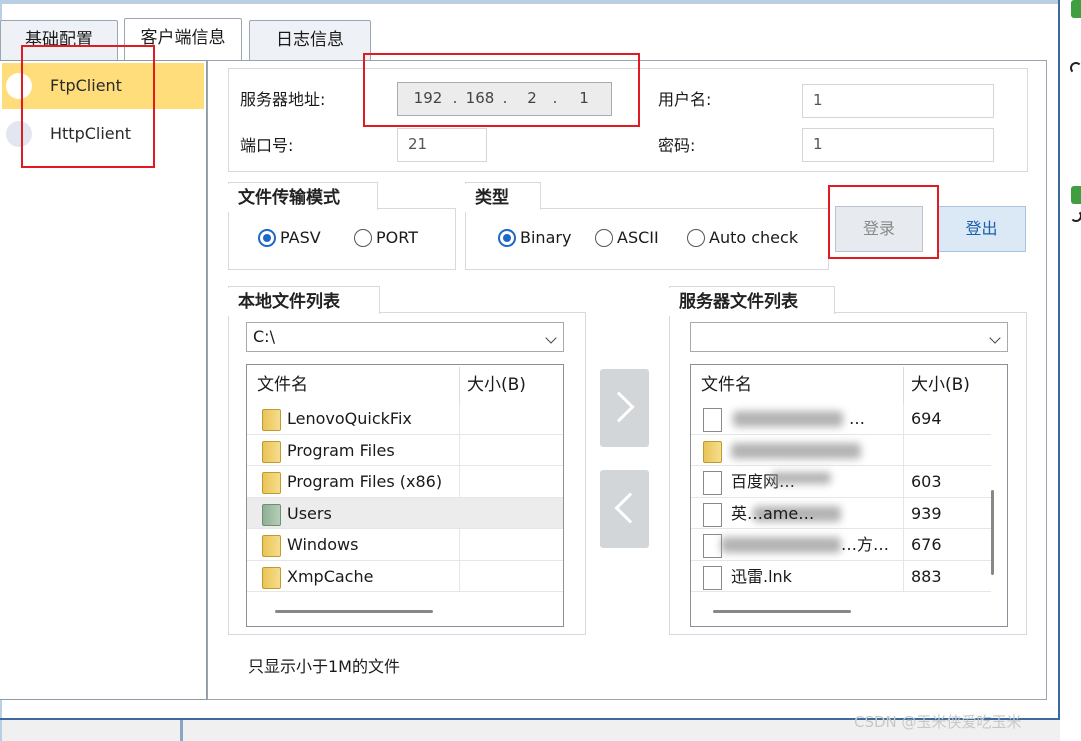 Image resolution: width=1081 pixels, height=741 pixels. What do you see at coordinates (289, 198) in the screenshot?
I see `transfer-mode-title: 文件传输模式` at bounding box center [289, 198].